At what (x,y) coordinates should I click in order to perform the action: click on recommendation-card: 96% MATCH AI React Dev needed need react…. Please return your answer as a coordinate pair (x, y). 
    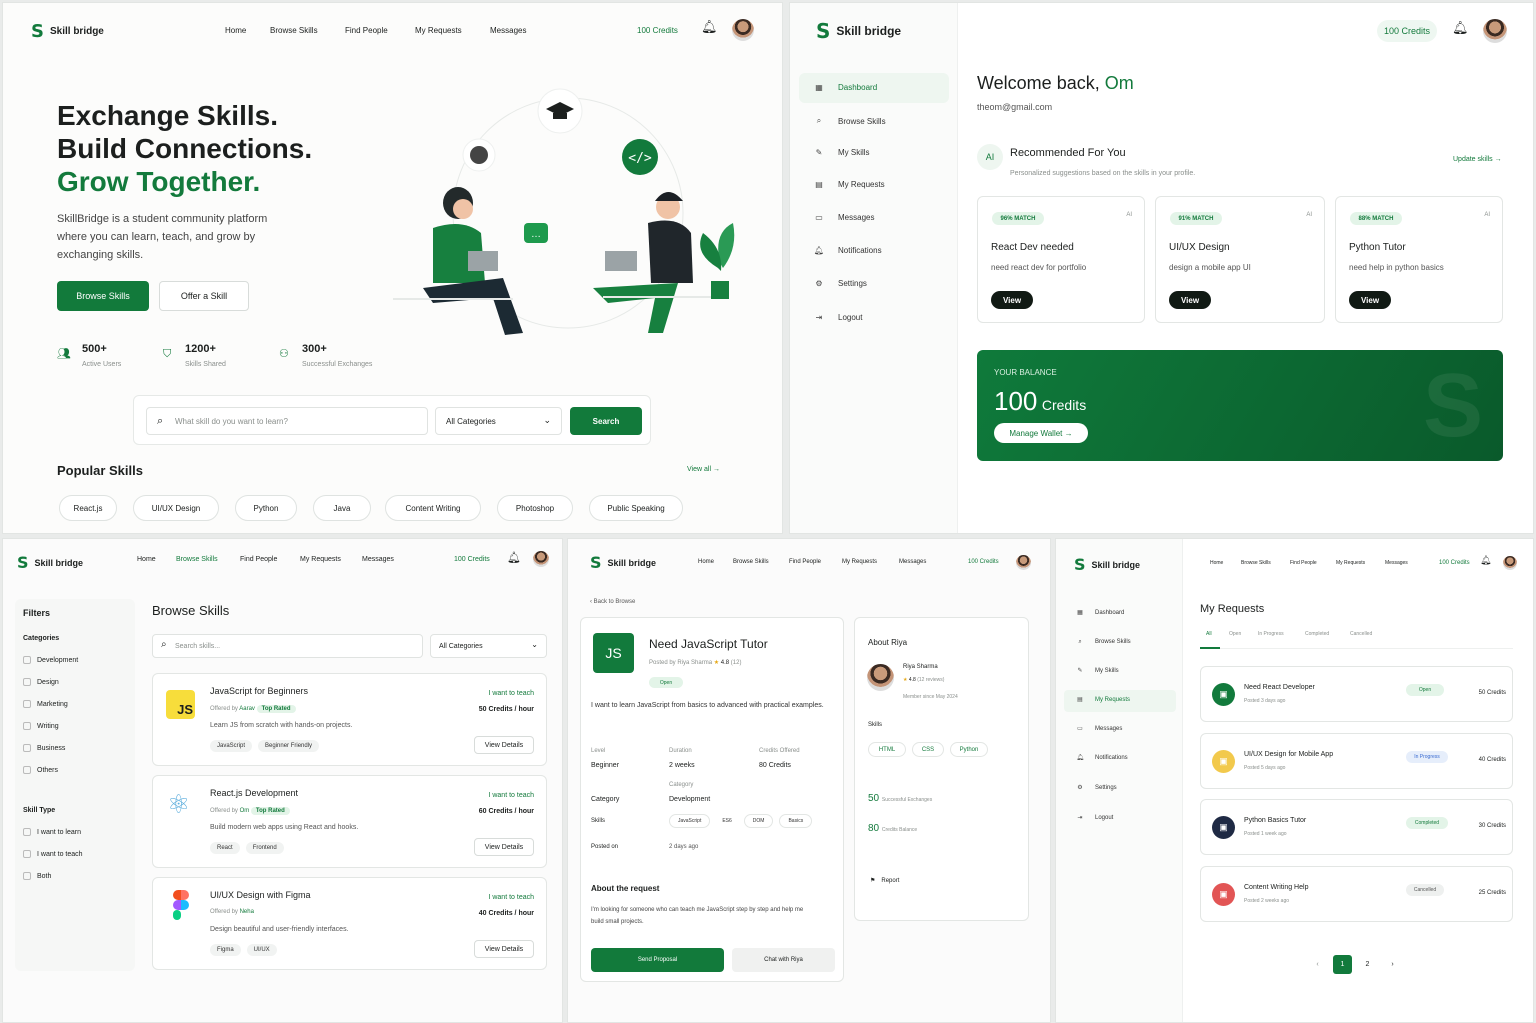
    Looking at the image, I should click on (1061, 259).